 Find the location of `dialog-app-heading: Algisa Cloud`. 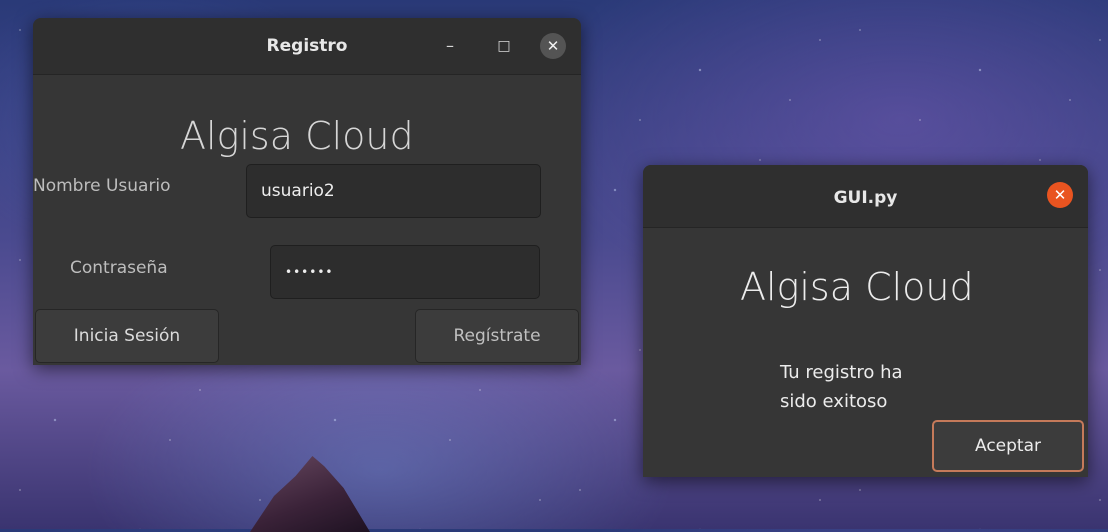

dialog-app-heading: Algisa Cloud is located at coordinates (857, 287).